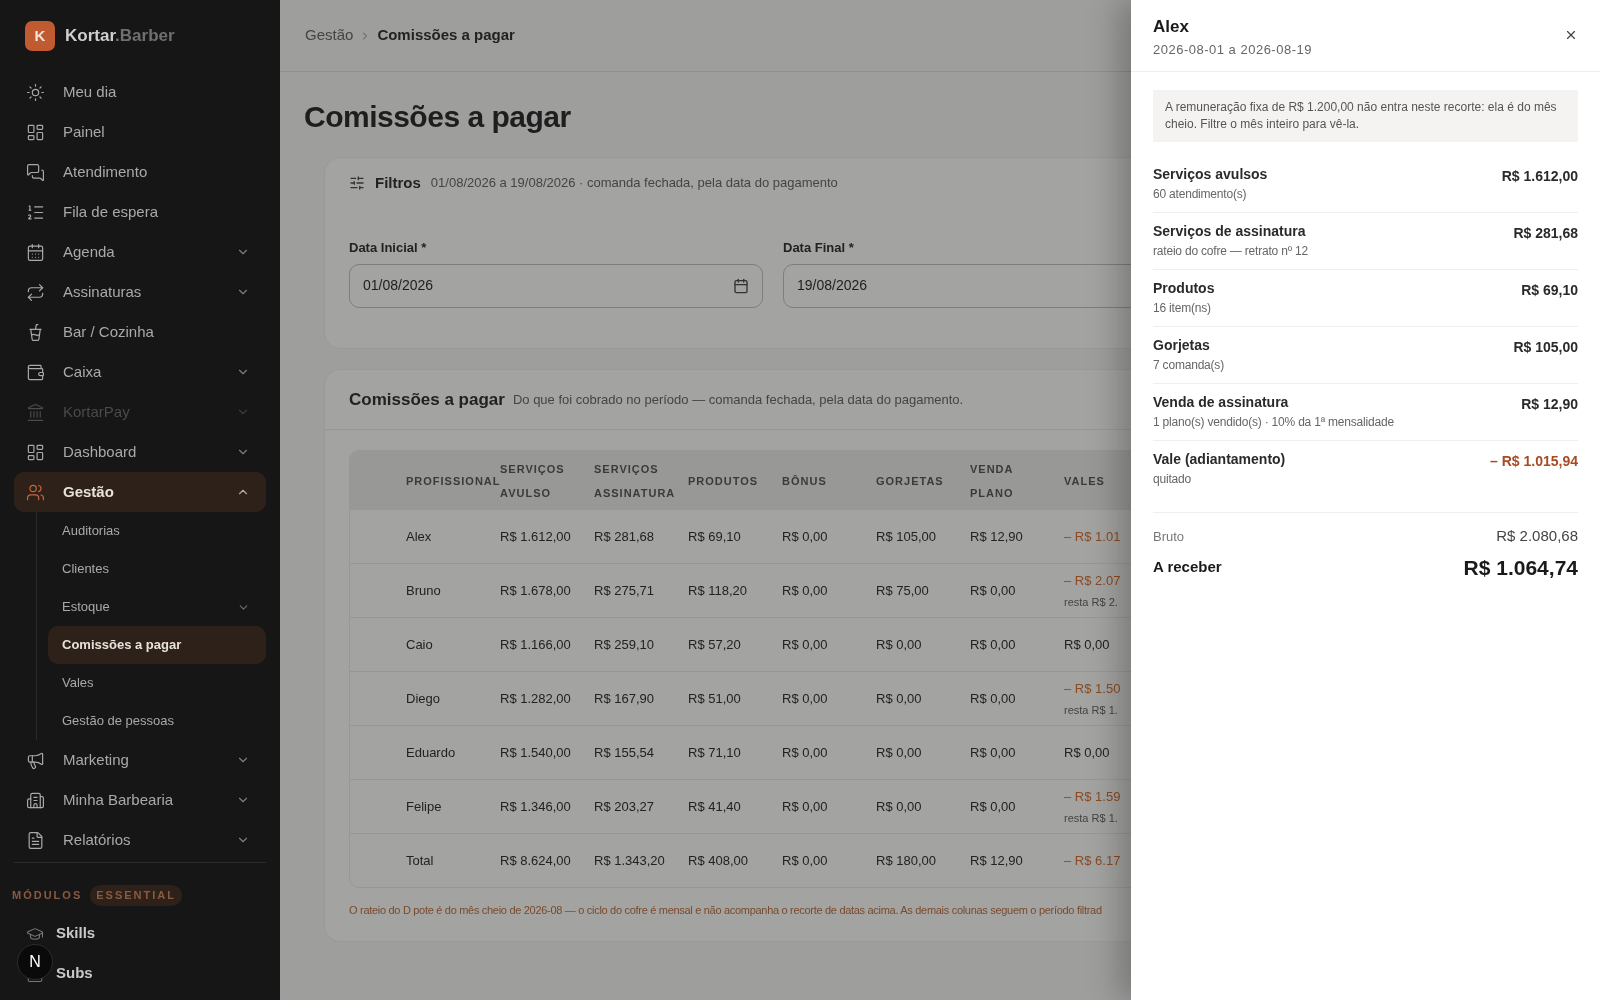 Image resolution: width=1600 pixels, height=1000 pixels. I want to click on sidebar-item: Painel, so click(140, 132).